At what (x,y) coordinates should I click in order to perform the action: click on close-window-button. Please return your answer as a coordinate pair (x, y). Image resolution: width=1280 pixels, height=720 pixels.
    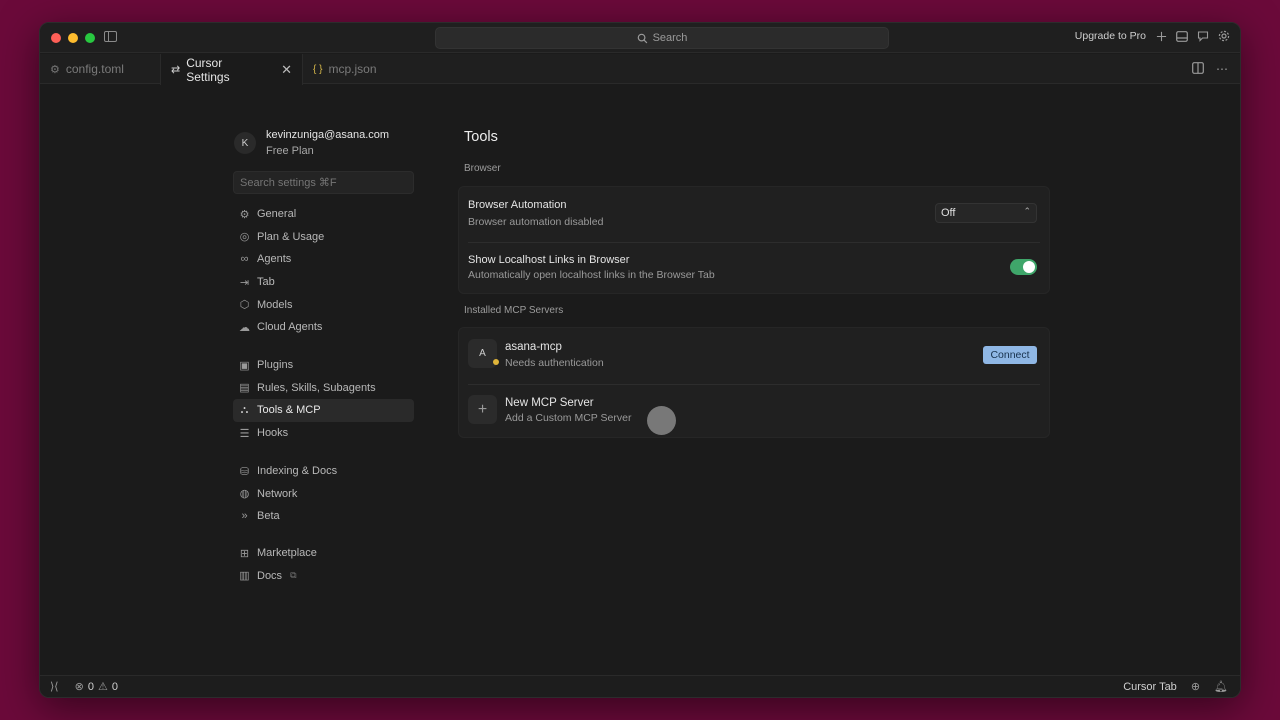
    Looking at the image, I should click on (56, 38).